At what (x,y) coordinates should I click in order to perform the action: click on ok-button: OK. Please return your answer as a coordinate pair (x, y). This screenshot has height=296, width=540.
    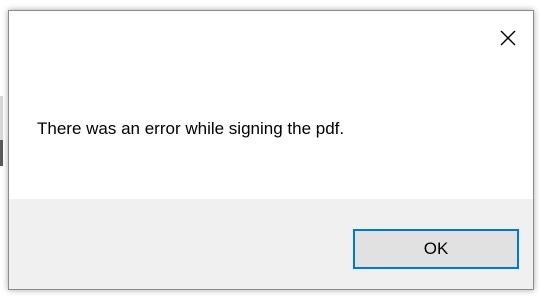
    Looking at the image, I should click on (436, 249).